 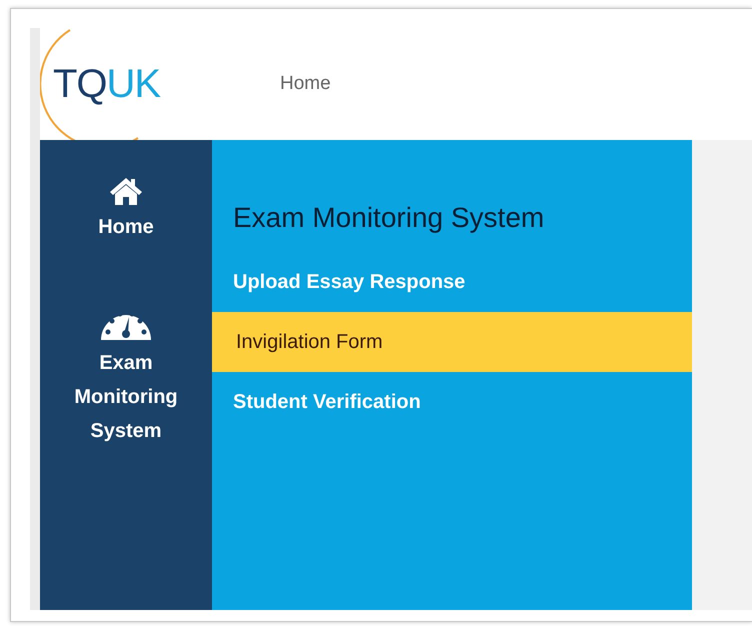 What do you see at coordinates (389, 218) in the screenshot?
I see `panel-title: Exam Monitoring System` at bounding box center [389, 218].